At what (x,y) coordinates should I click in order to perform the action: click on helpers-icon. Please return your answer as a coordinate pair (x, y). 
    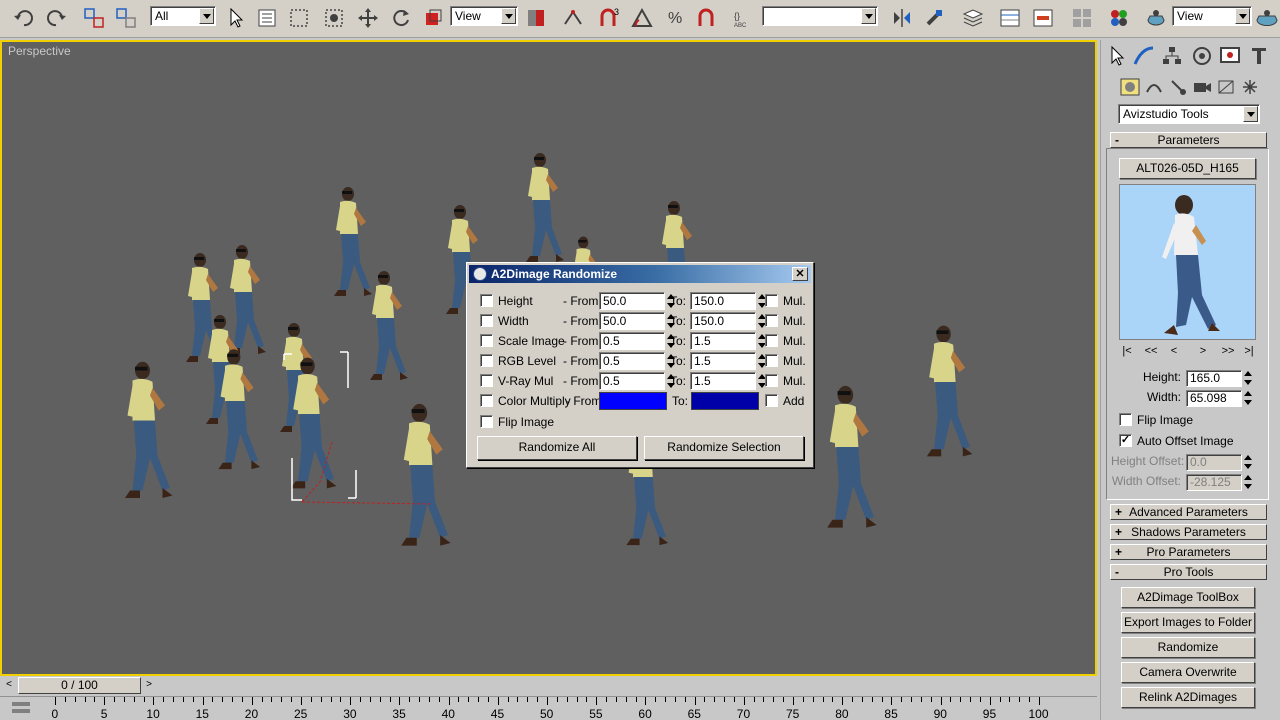
    Looking at the image, I should click on (1226, 87).